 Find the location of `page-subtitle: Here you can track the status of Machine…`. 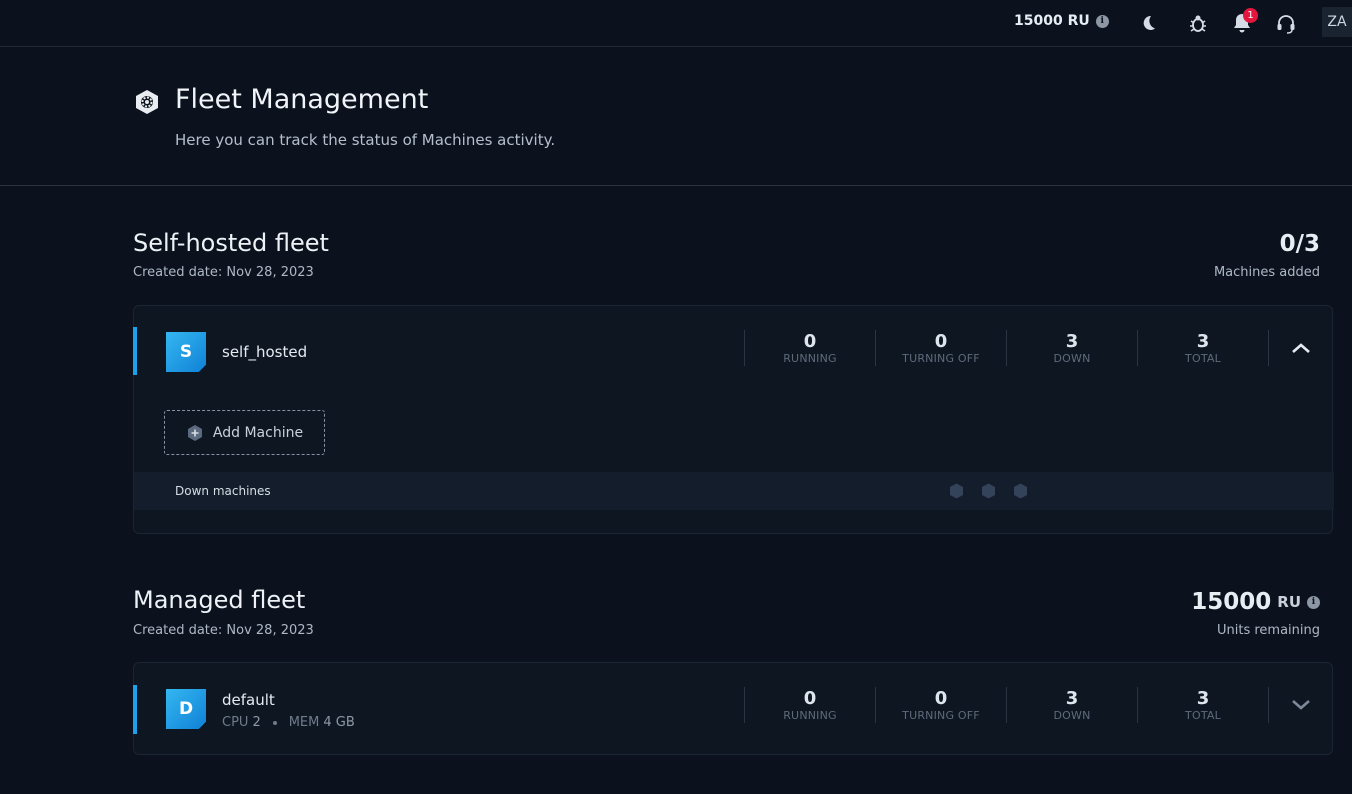

page-subtitle: Here you can track the status of Machine… is located at coordinates (365, 140).